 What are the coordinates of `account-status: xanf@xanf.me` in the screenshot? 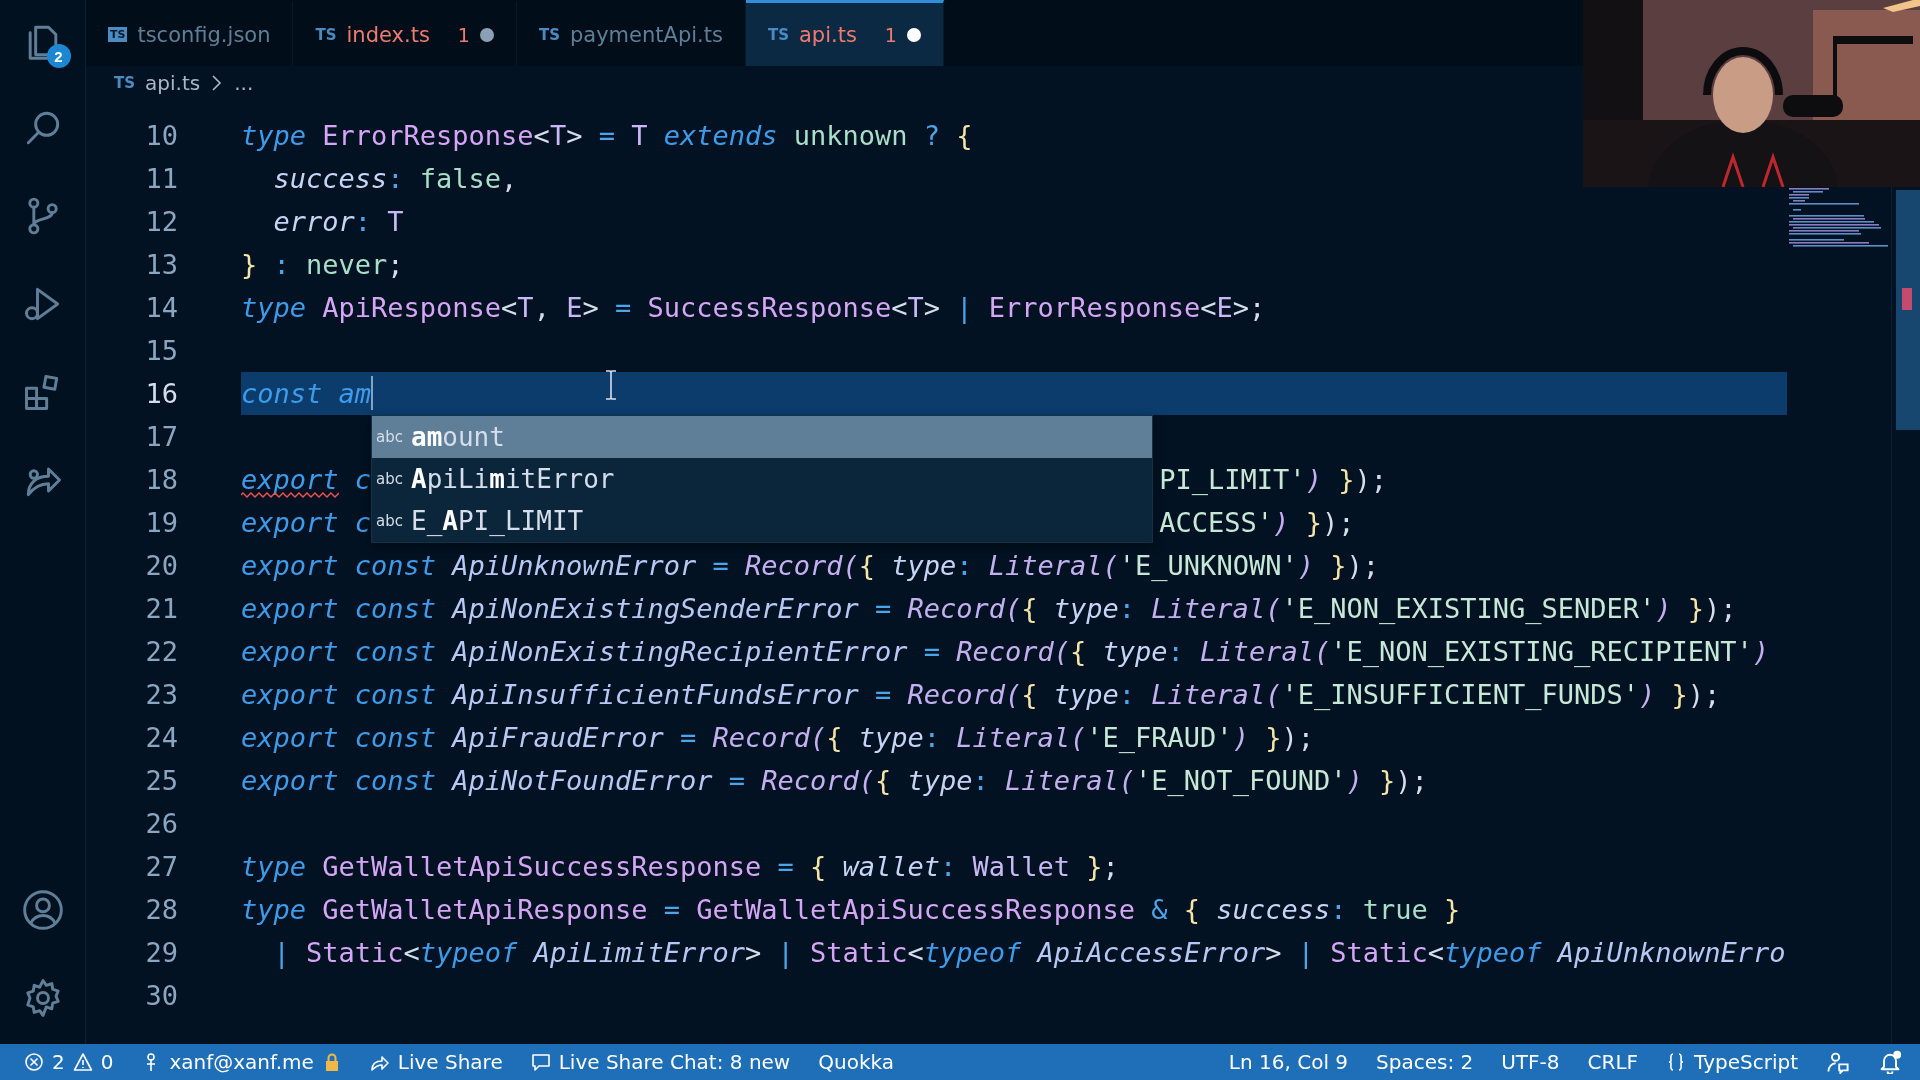 It's located at (241, 1062).